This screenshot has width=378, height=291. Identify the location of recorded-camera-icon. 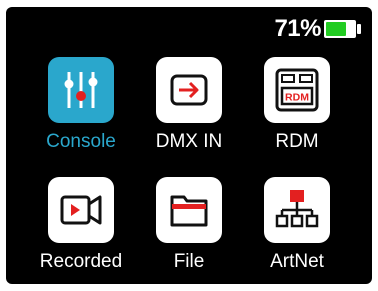
(81, 210).